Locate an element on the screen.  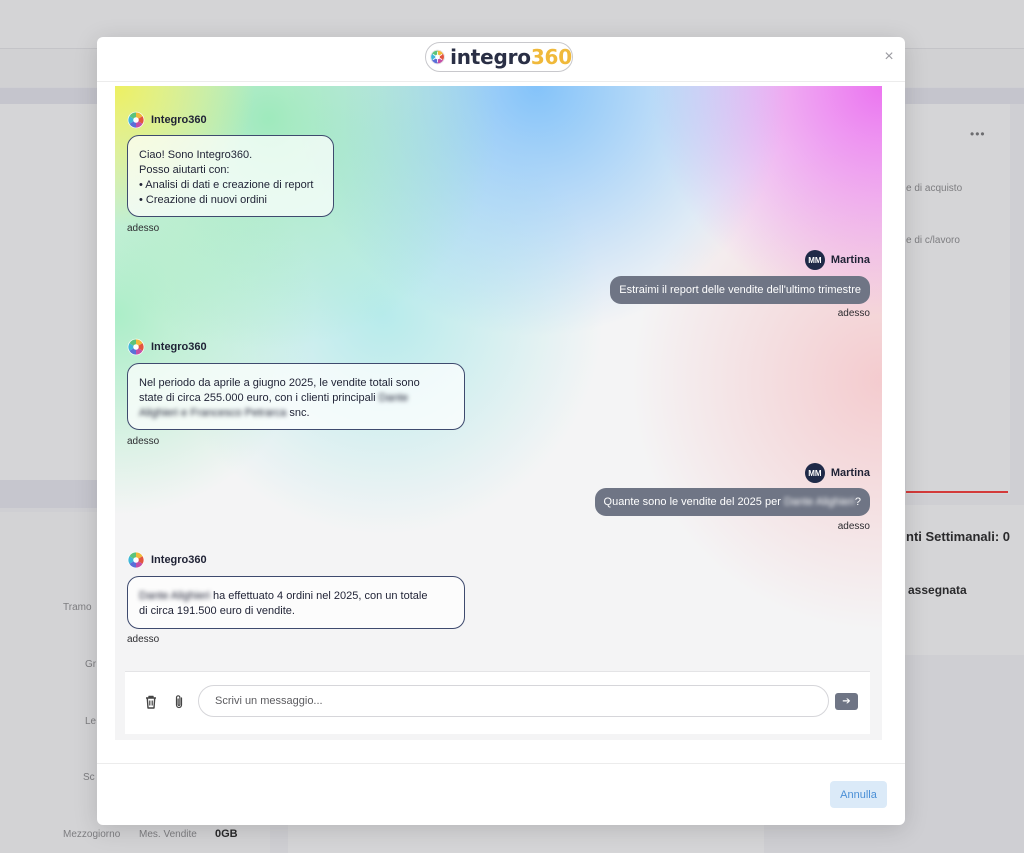
background-label-clavoro: e di c/lavoro is located at coordinates (933, 240).